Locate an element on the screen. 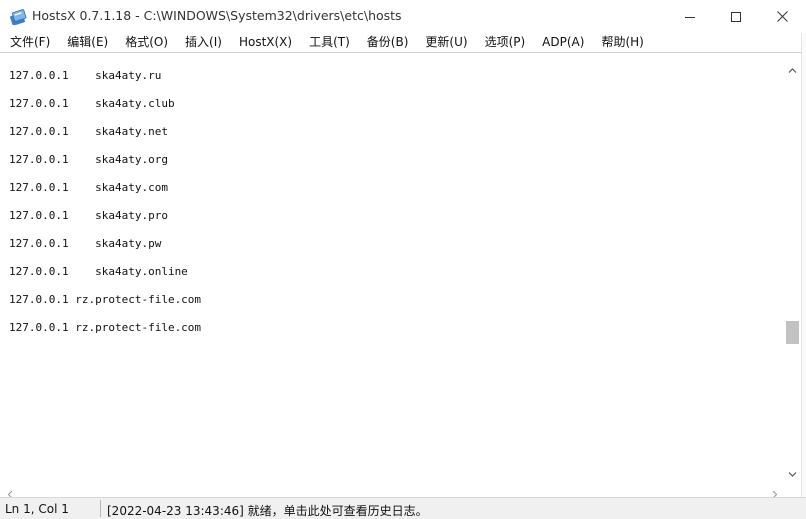  cursor-position: Ln 1, Col 1 is located at coordinates (37, 509).